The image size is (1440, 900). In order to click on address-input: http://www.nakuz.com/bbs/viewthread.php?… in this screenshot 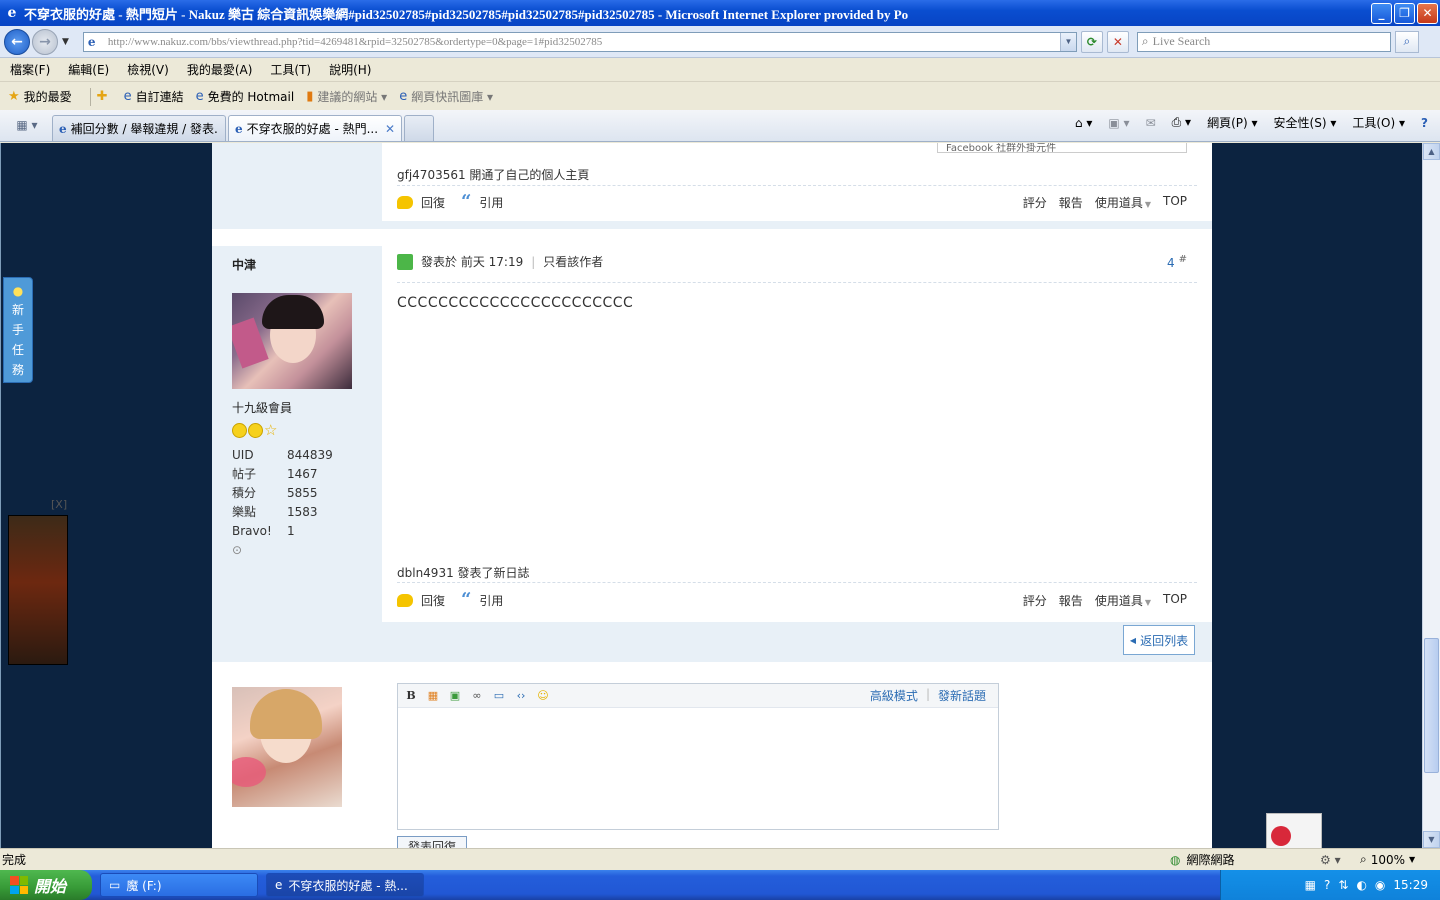, I will do `click(584, 42)`.